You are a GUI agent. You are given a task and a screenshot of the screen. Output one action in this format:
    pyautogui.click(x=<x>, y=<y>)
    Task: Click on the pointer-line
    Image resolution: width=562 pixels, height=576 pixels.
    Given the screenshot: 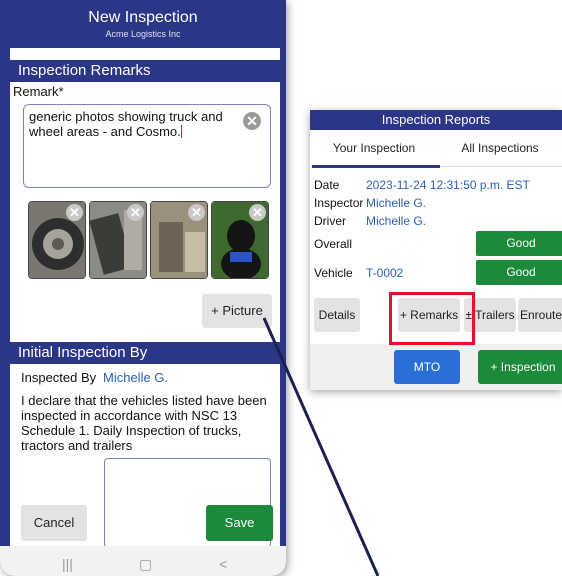 What is the action you would take?
    pyautogui.click(x=321, y=446)
    